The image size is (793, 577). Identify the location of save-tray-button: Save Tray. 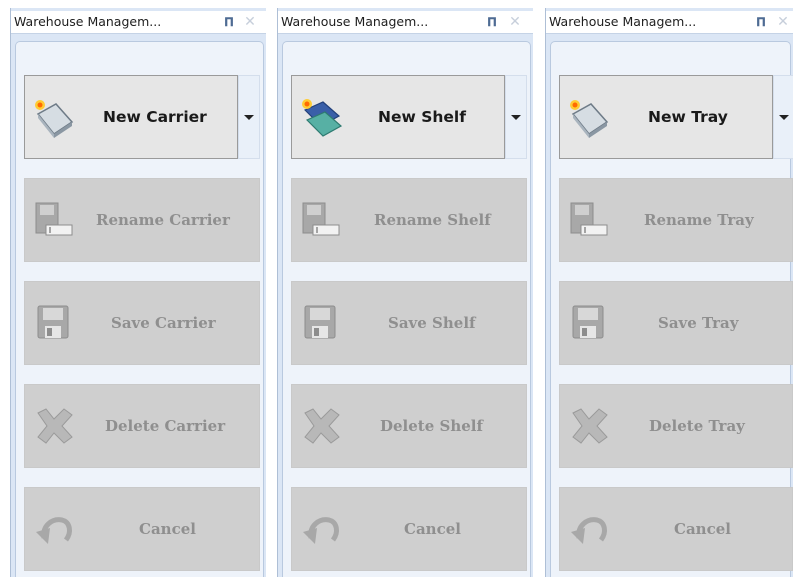
(676, 323).